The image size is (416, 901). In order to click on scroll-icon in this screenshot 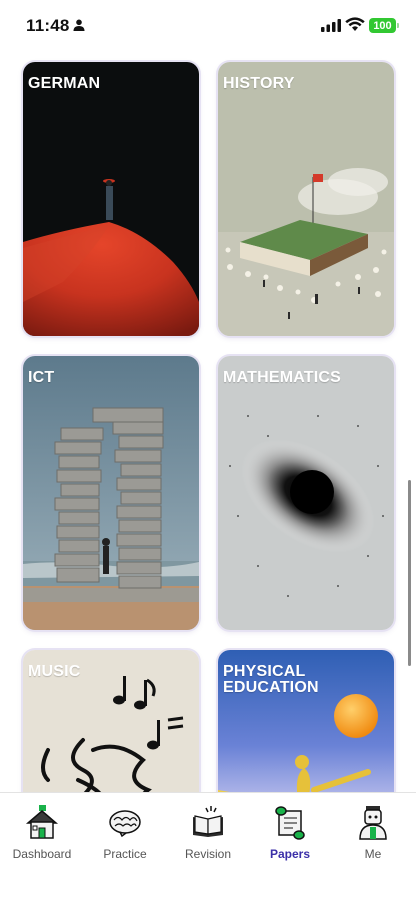, I will do `click(290, 823)`.